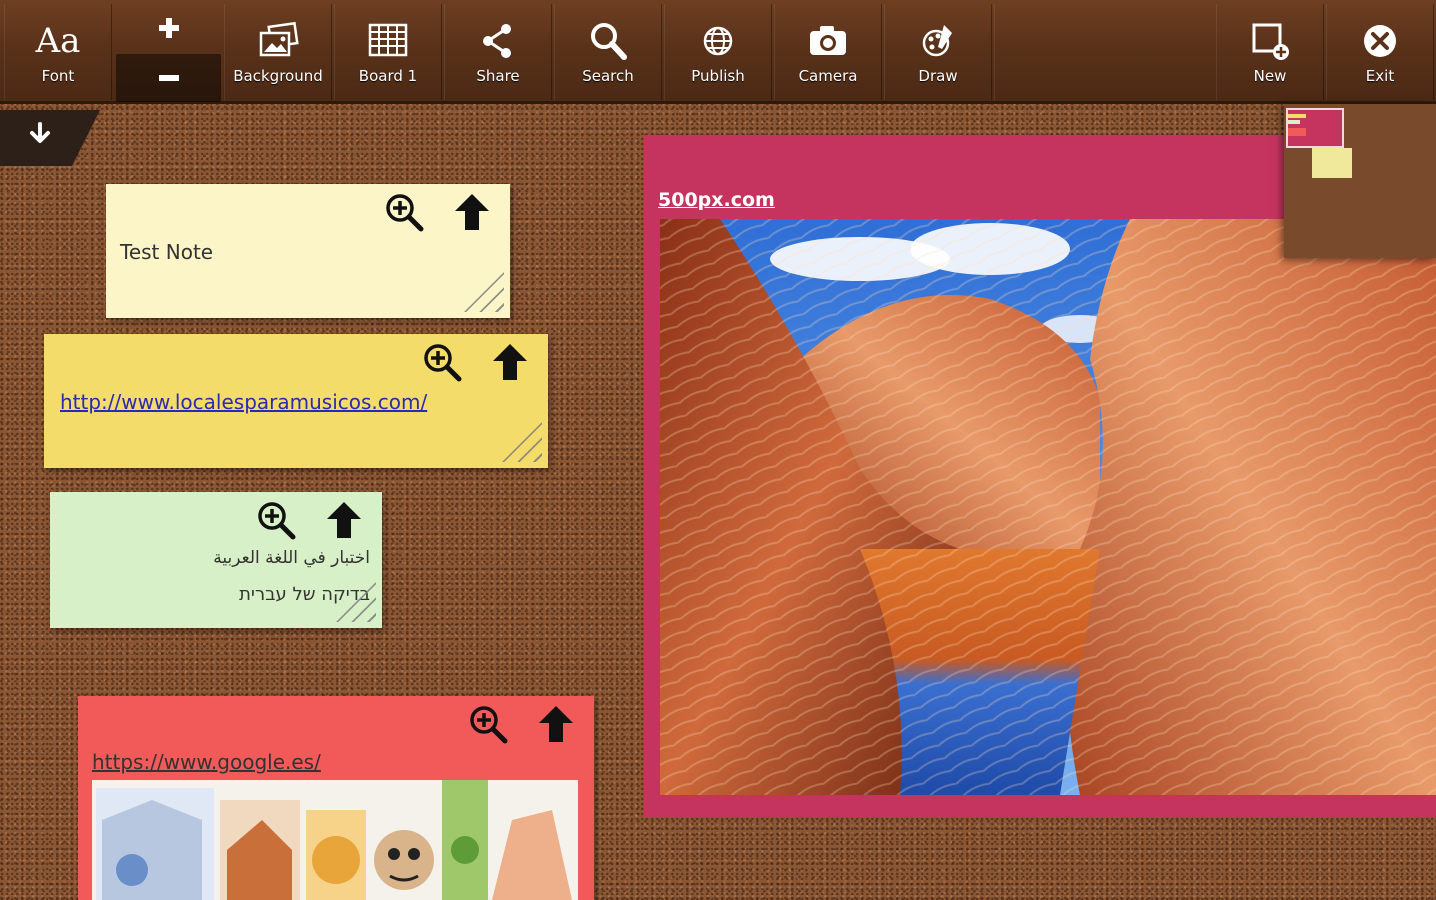 The width and height of the screenshot is (1436, 900). What do you see at coordinates (1270, 76) in the screenshot?
I see `new-label: New` at bounding box center [1270, 76].